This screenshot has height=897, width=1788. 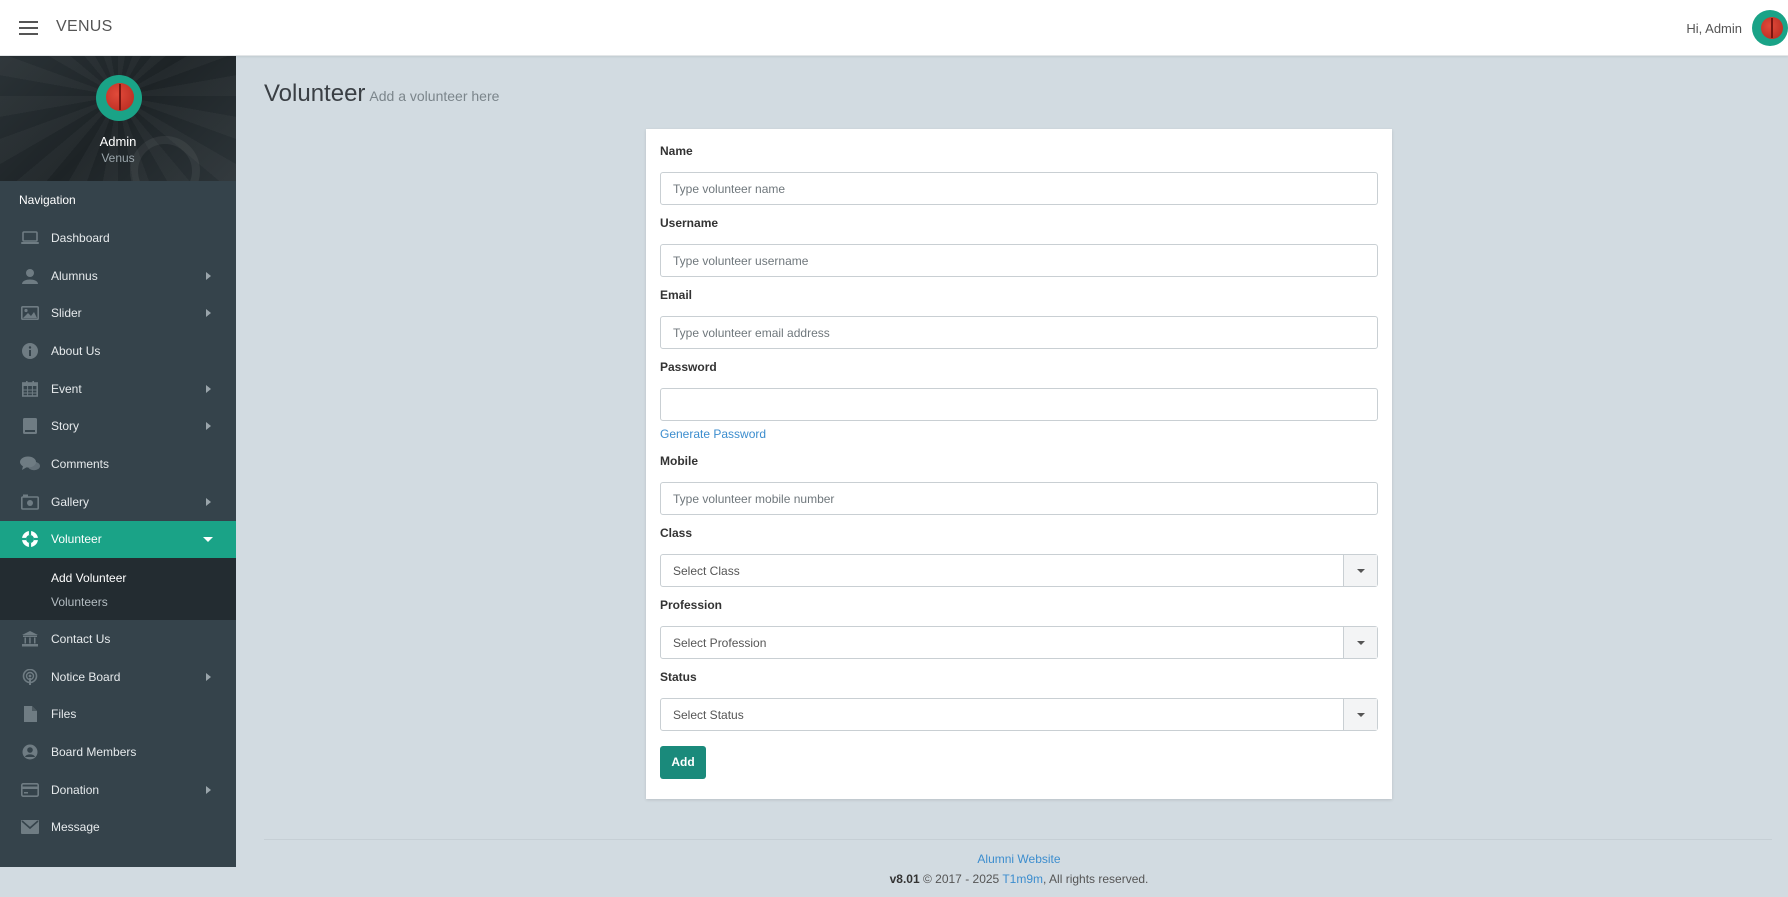 What do you see at coordinates (679, 461) in the screenshot?
I see `mobile-label: Mobile` at bounding box center [679, 461].